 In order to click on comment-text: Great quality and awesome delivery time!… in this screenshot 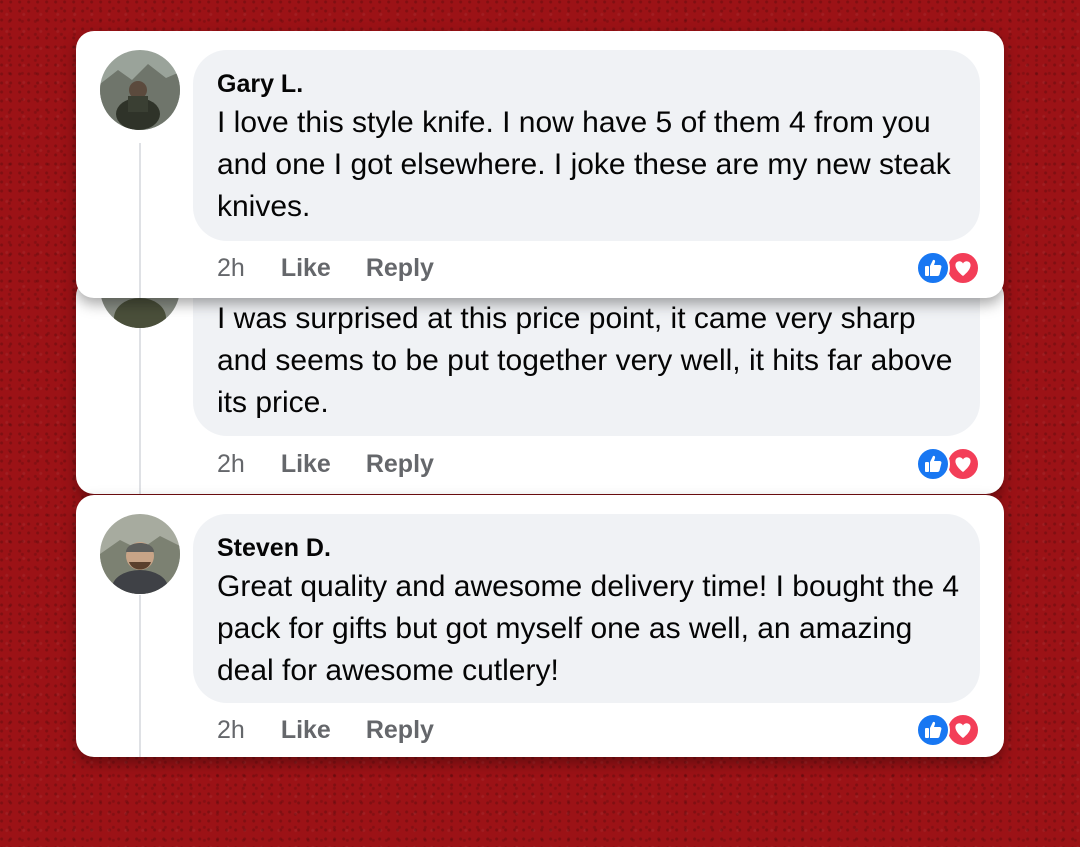, I will do `click(588, 628)`.